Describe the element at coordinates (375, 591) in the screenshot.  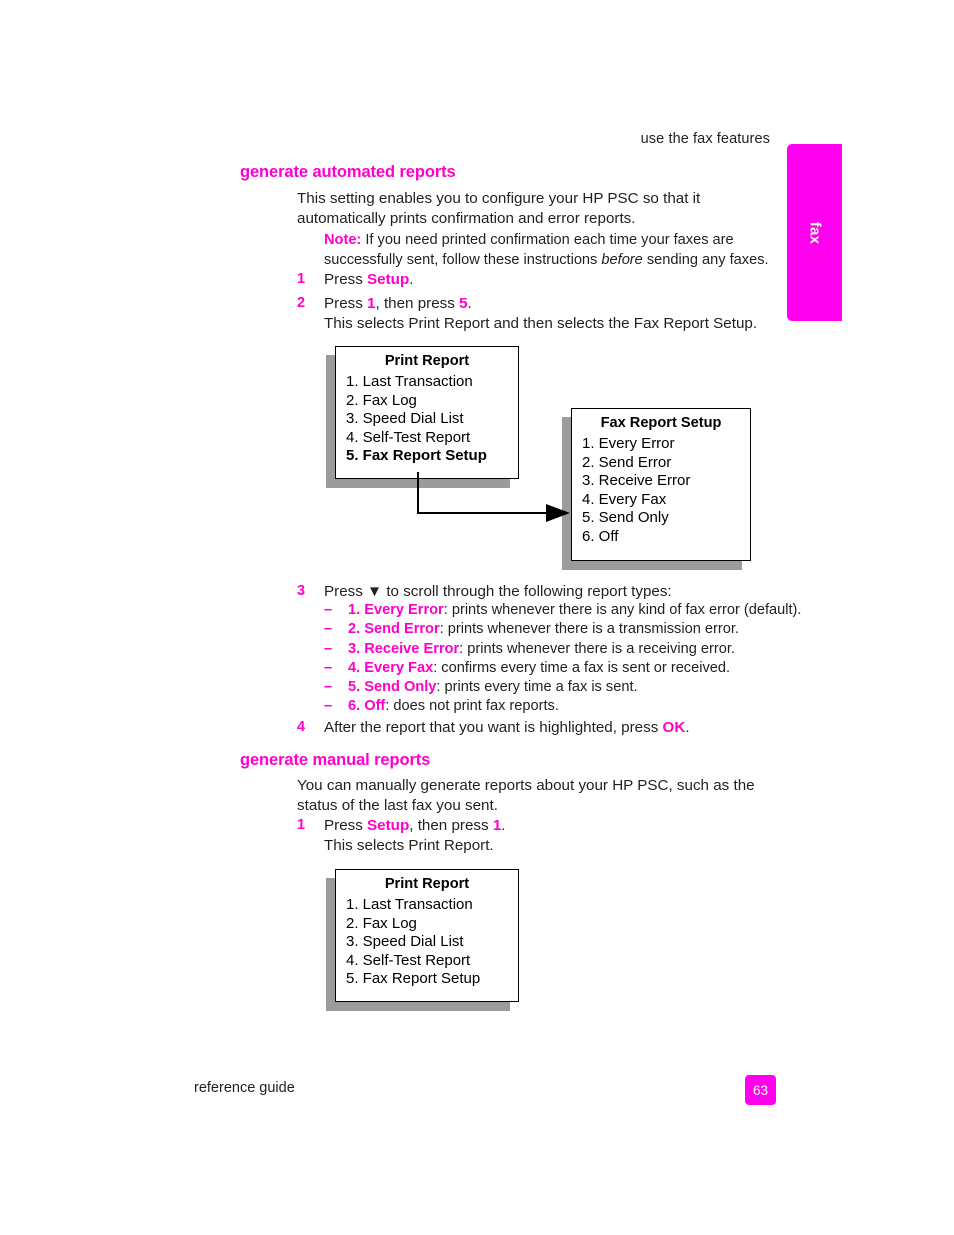
I see `down-arrow-icon: ▼` at that location.